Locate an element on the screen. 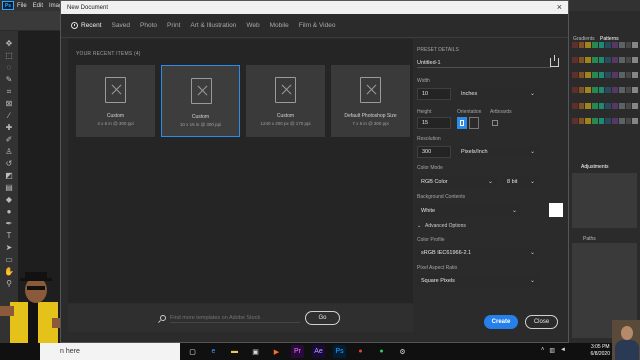 This screenshot has height=360, width=640. frame-tool-icon: ⊠ is located at coordinates (9, 103).